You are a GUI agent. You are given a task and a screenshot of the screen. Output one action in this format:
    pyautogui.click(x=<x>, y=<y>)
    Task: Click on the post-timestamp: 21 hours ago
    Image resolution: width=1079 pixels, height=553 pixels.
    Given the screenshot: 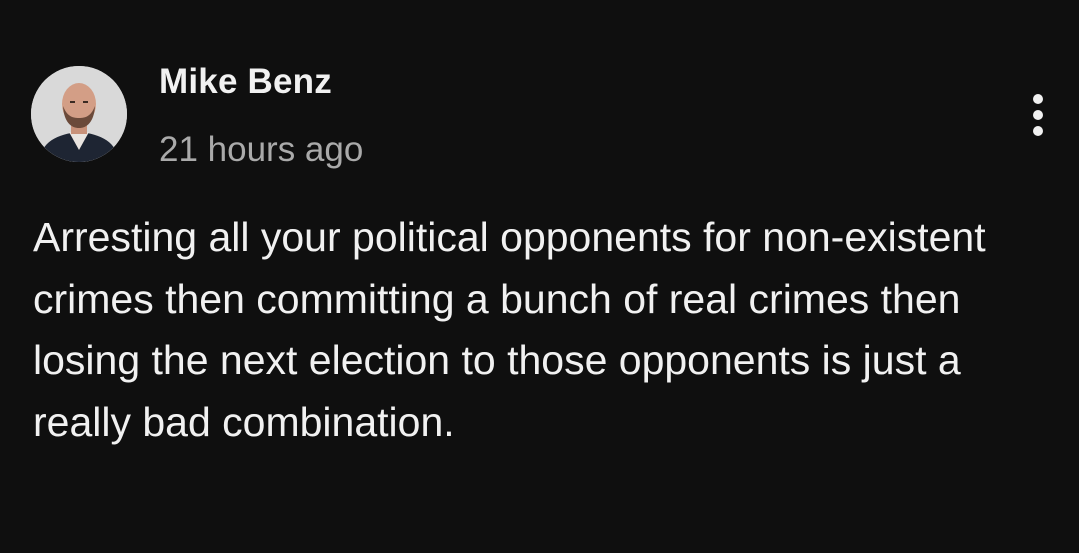 What is the action you would take?
    pyautogui.click(x=261, y=149)
    